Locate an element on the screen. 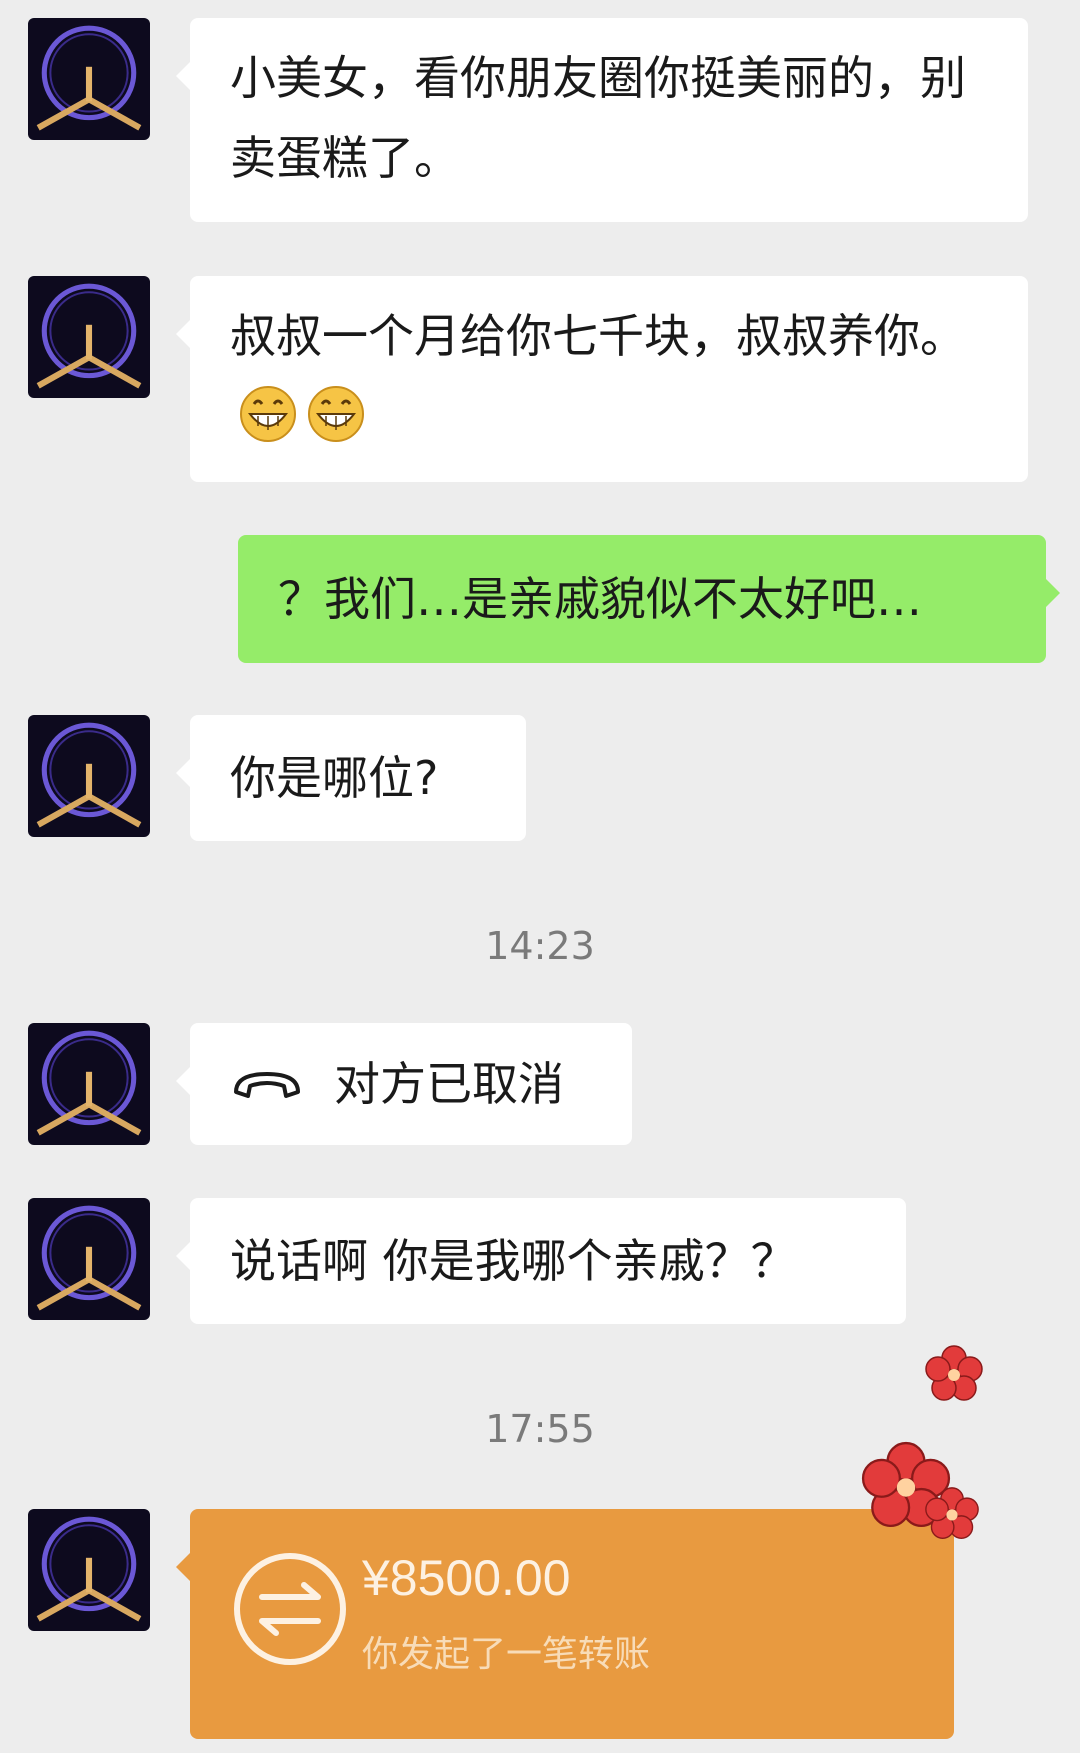 This screenshot has height=1753, width=1080. transfer-amount: ¥8500.00 is located at coordinates (466, 1578).